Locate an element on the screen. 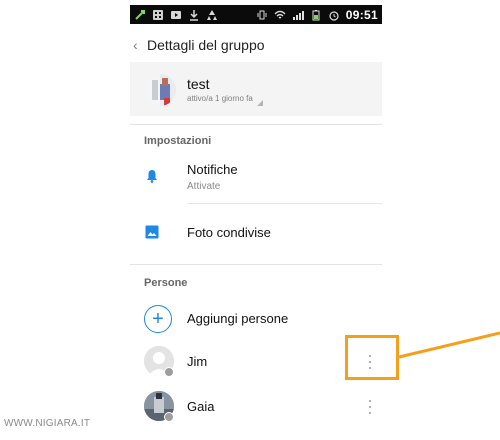 The height and width of the screenshot is (440, 500). bbm-icon is located at coordinates (158, 15).